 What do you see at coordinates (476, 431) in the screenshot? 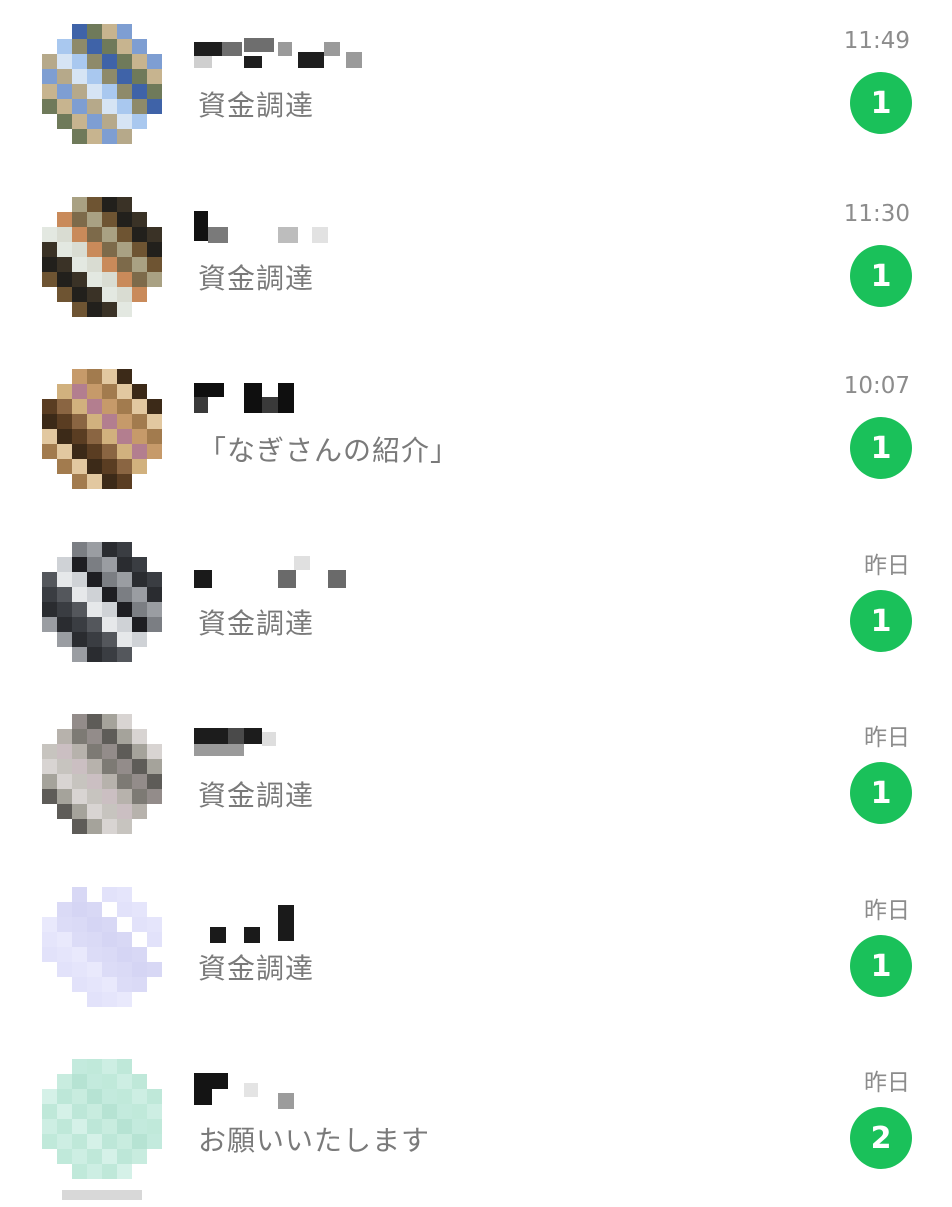
I see `chat-row: 「なぎさんの紹介」 10:07 1` at bounding box center [476, 431].